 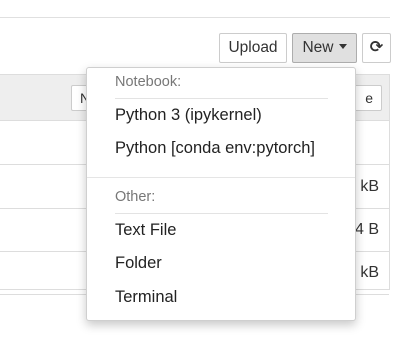 I want to click on header-divider, so click(x=195, y=17).